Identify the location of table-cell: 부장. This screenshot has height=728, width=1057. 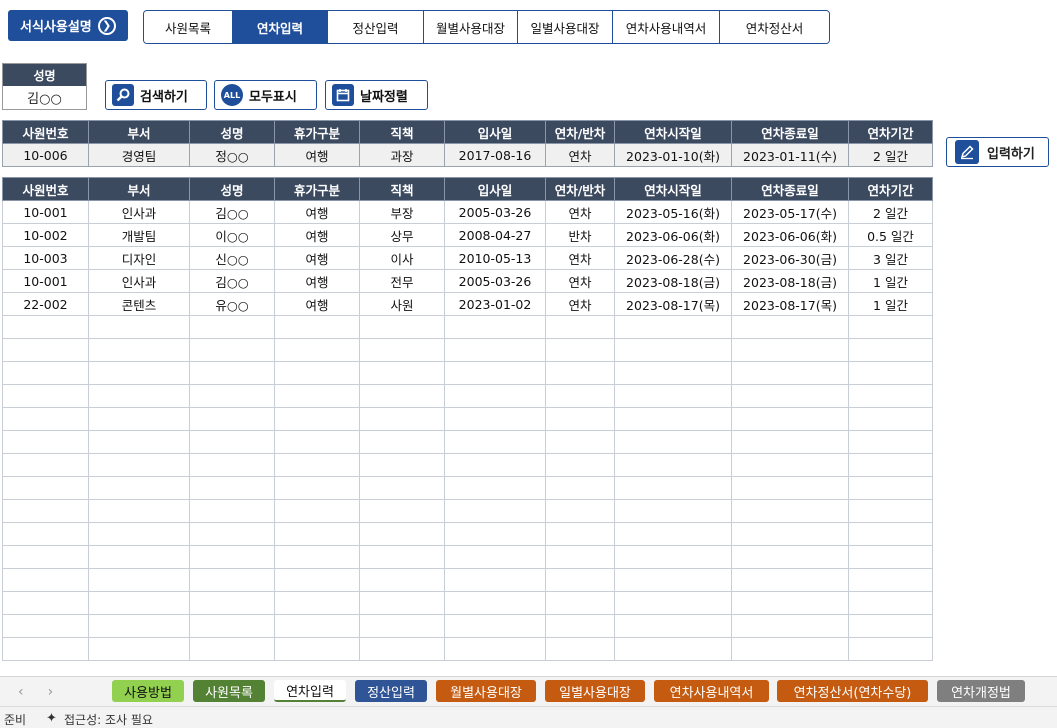
(402, 212).